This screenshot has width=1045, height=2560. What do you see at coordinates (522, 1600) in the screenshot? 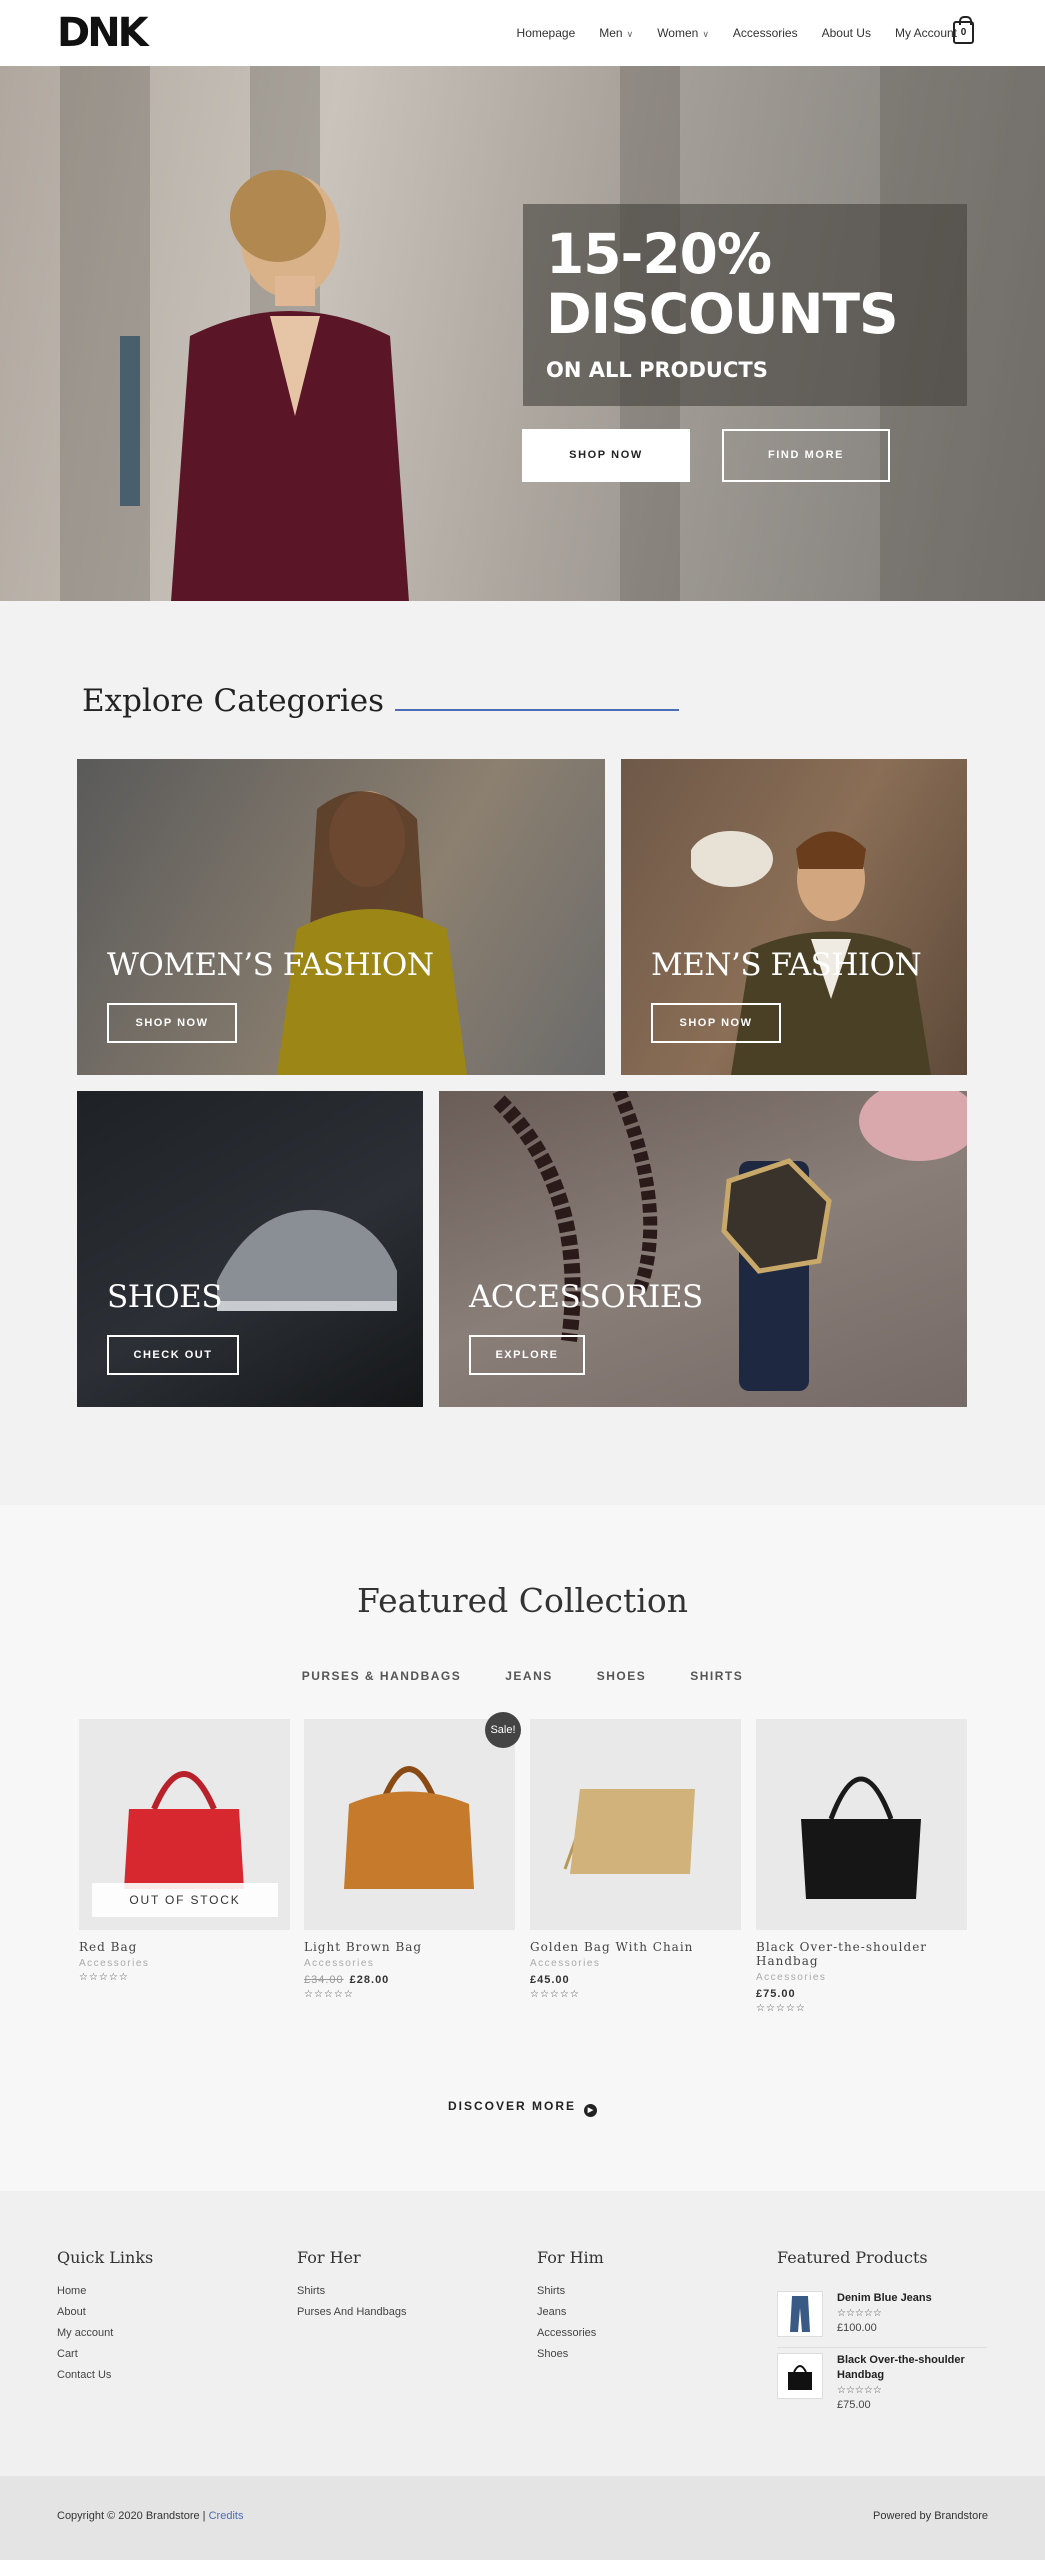
I see `featured-title: Featured Collection` at bounding box center [522, 1600].